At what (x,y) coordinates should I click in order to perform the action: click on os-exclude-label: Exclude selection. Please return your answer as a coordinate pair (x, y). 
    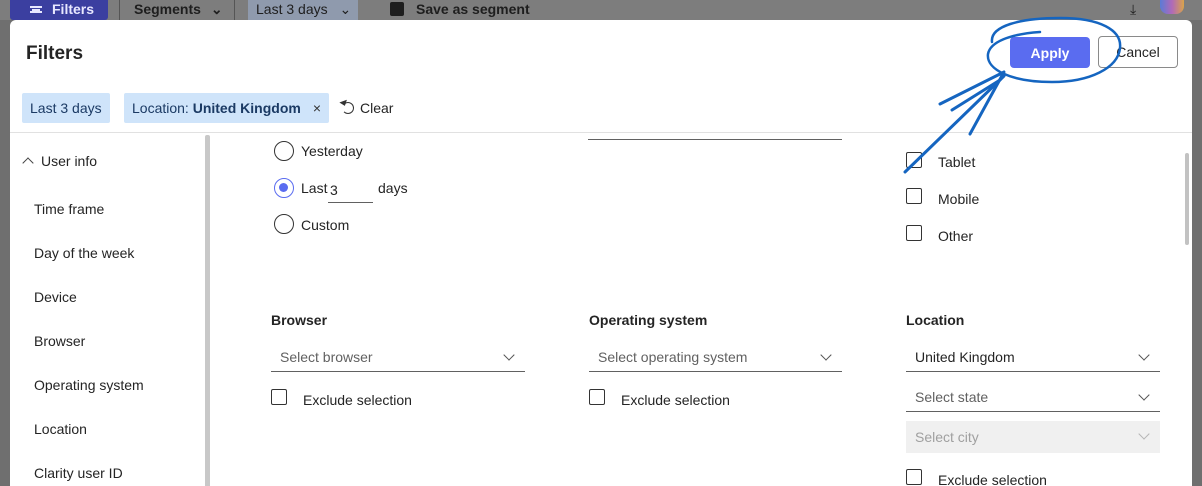
    Looking at the image, I should click on (675, 400).